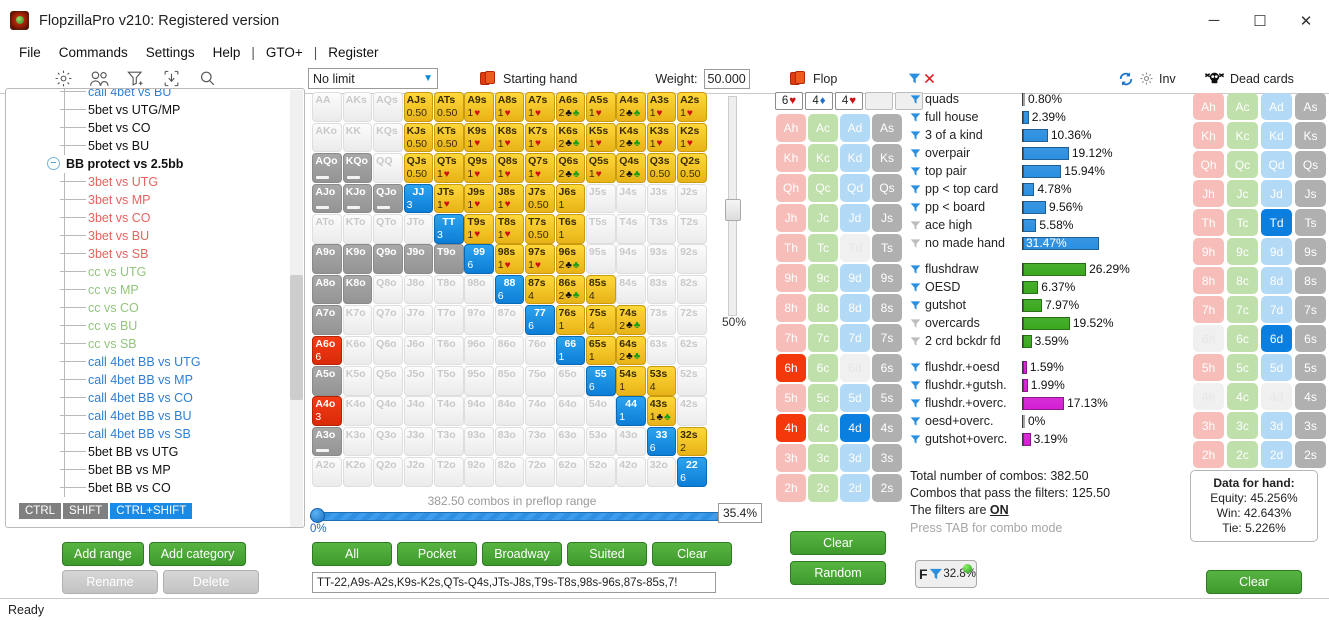  Describe the element at coordinates (570, 289) in the screenshot. I see `hand-cell: 86s 2 ♣ ♣` at that location.